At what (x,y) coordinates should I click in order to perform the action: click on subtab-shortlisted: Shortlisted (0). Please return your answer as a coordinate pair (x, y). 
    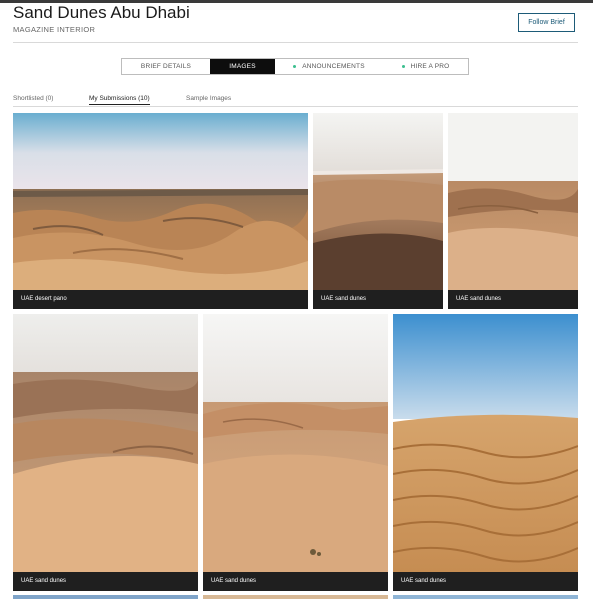
    Looking at the image, I should click on (33, 98).